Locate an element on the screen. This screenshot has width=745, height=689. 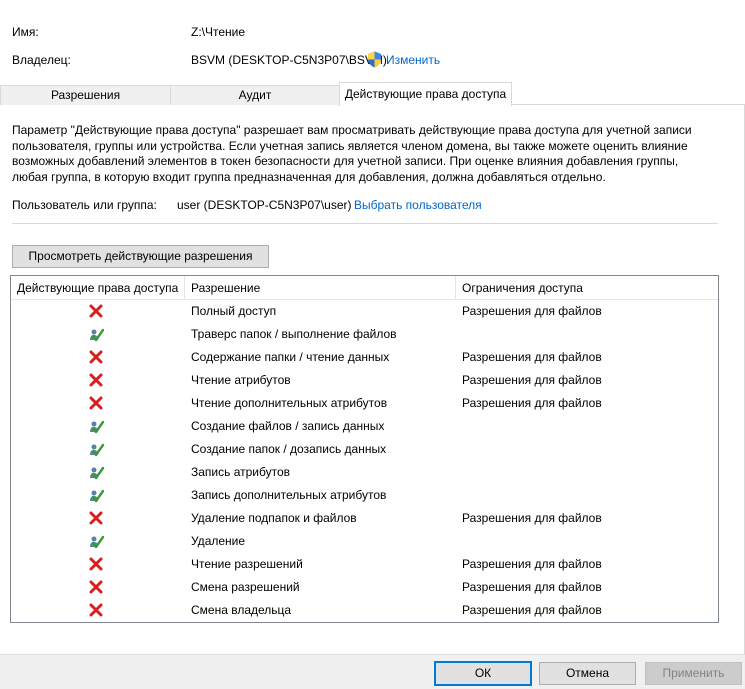
table-row: Запись дополнительных атрибутов is located at coordinates (364, 495).